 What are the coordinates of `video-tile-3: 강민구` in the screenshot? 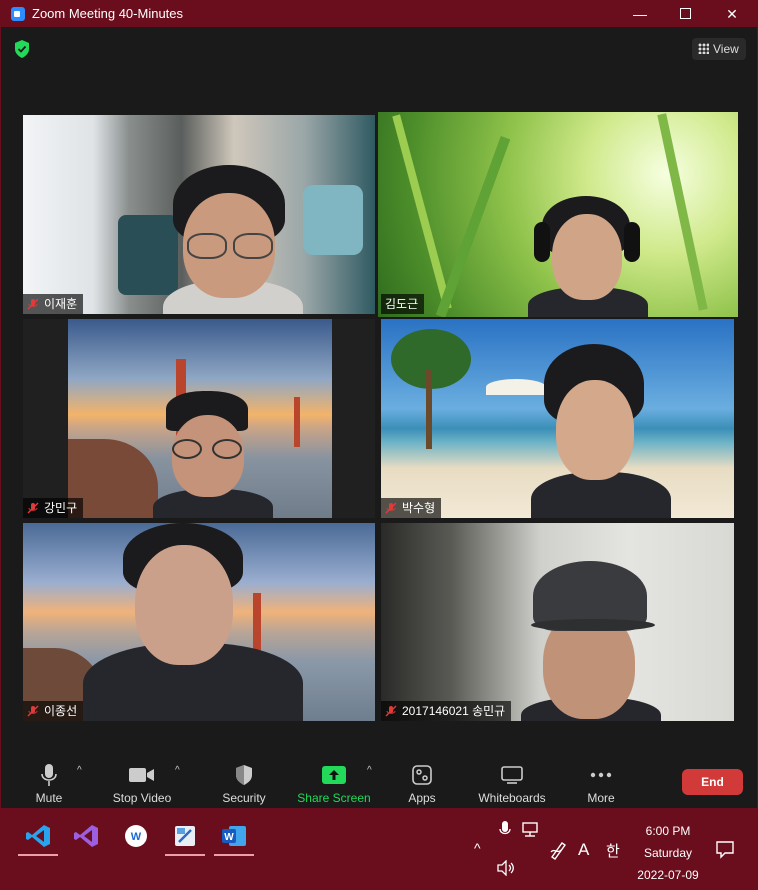 It's located at (199, 418).